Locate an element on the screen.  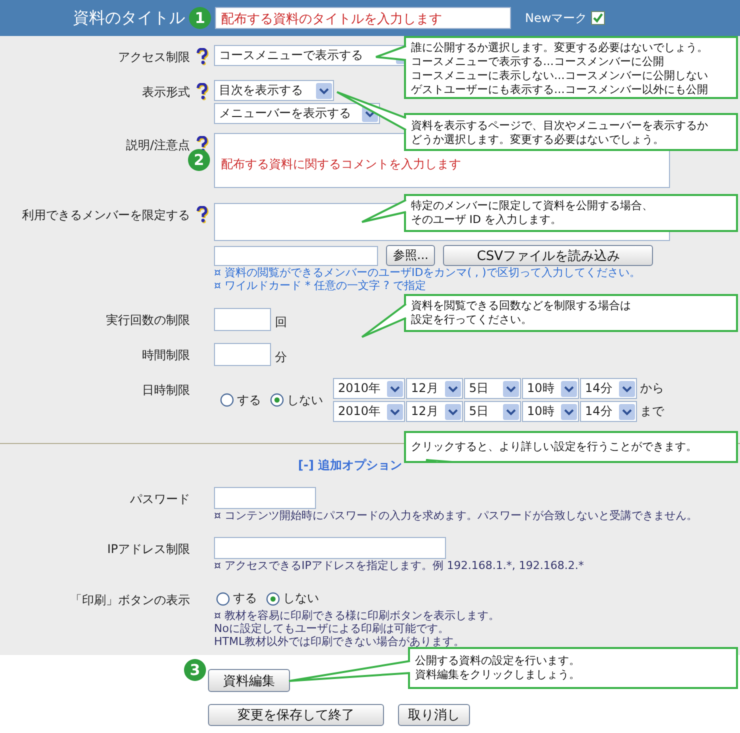
hint-text: Noに設定してもユーザによる印刷は可能です。 is located at coordinates (331, 628).